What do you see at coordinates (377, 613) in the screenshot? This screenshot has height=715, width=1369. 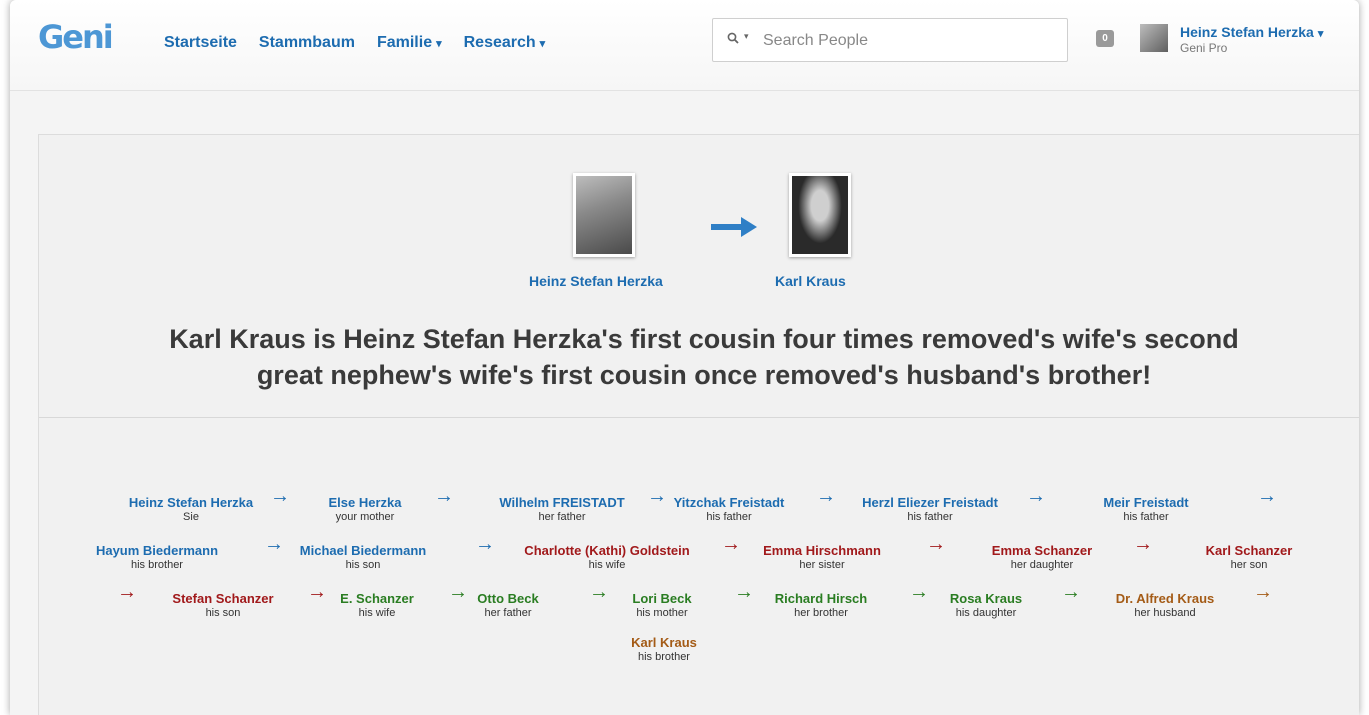 I see `relation-label: his wife` at bounding box center [377, 613].